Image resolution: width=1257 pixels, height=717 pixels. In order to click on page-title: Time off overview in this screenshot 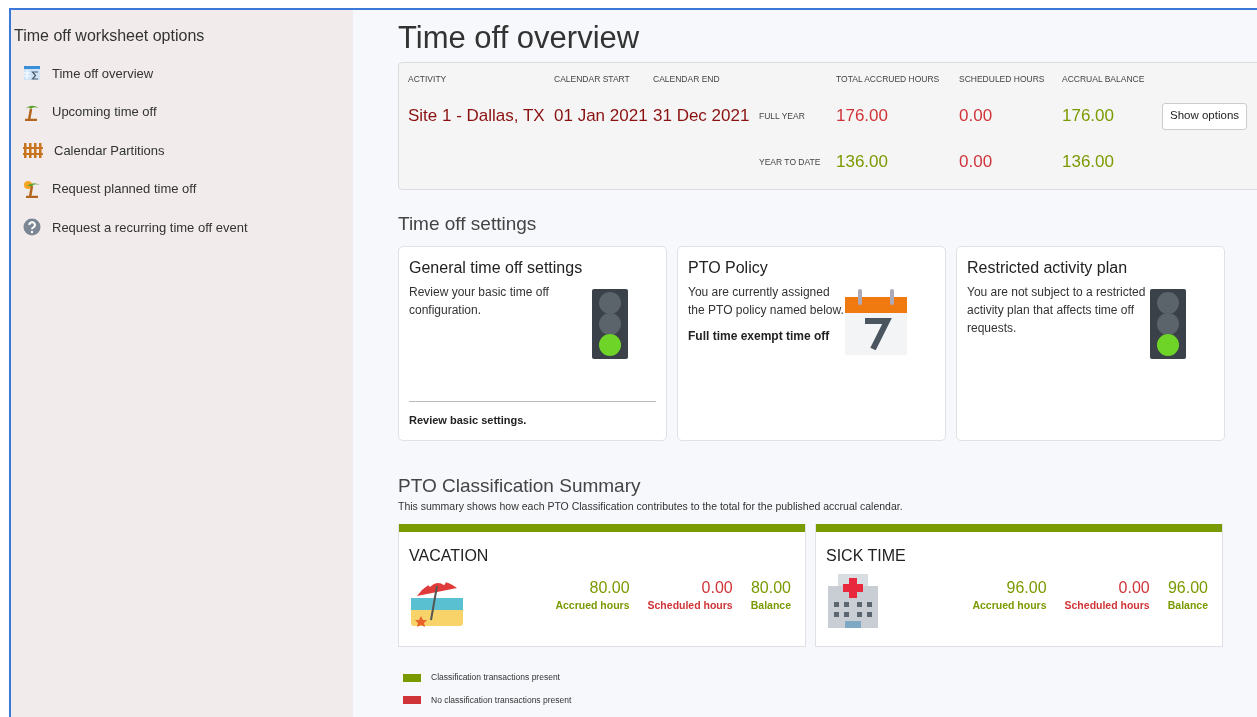, I will do `click(519, 38)`.